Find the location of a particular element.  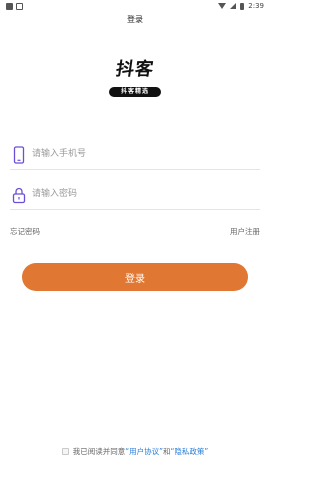

notification-icons is located at coordinates (14, 6).